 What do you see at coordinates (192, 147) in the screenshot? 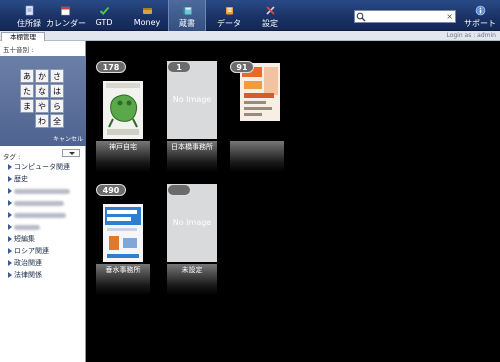
I see `shelf-name: 日本橋事務所` at bounding box center [192, 147].